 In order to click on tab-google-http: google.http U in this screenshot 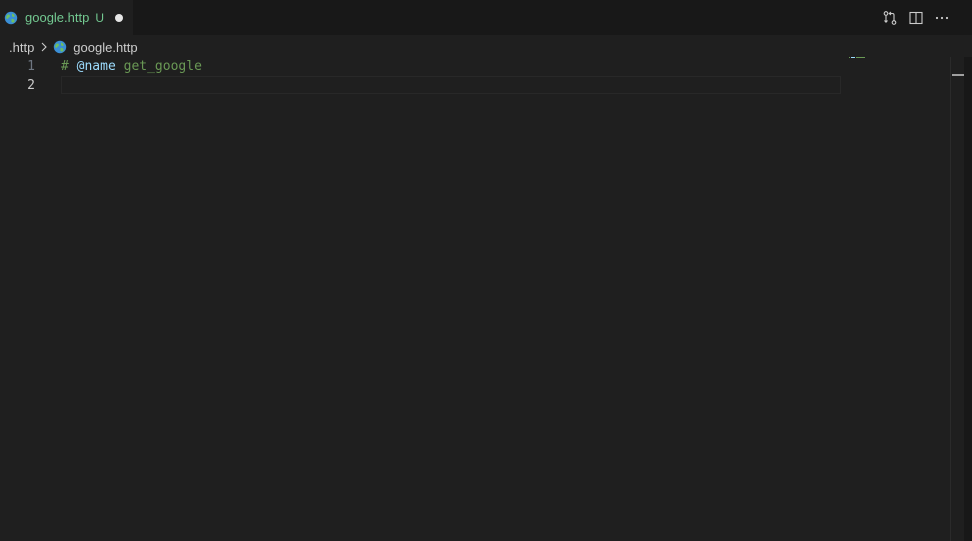, I will do `click(66, 17)`.